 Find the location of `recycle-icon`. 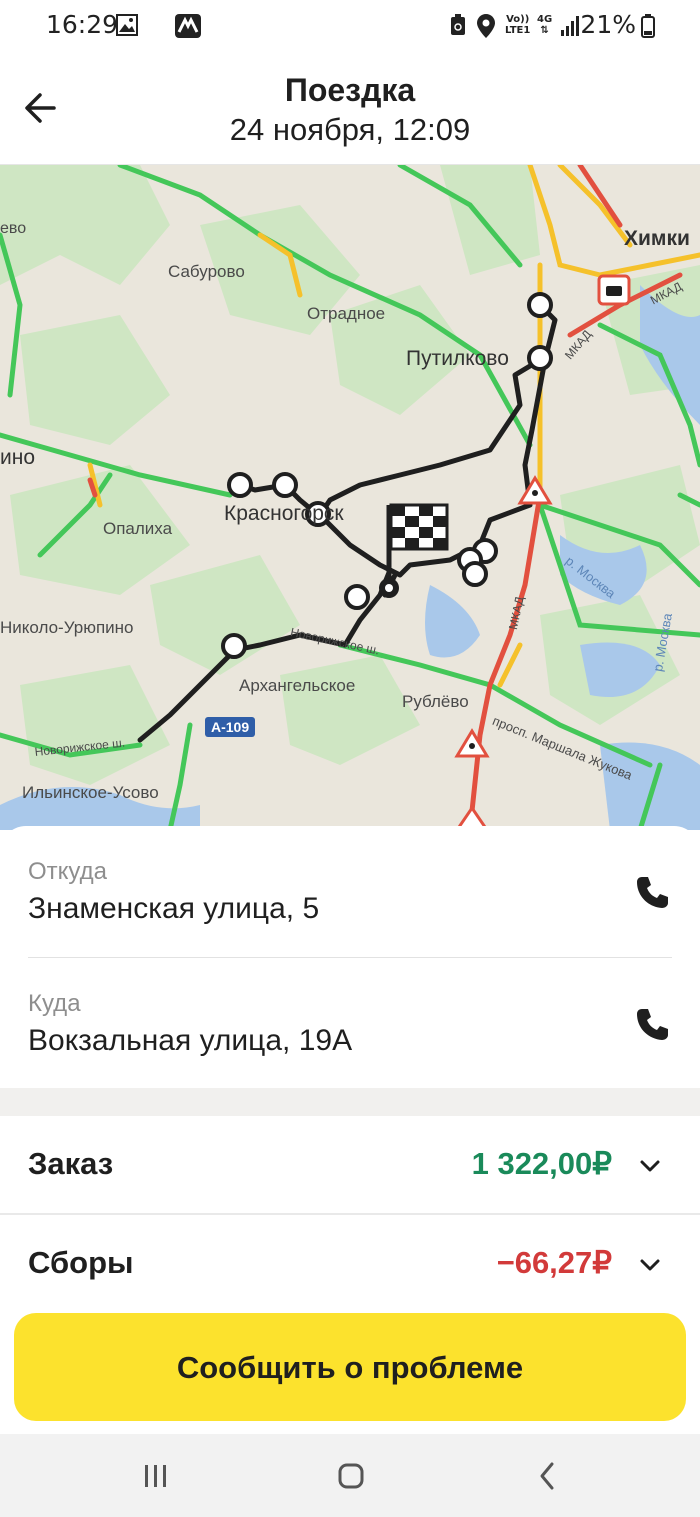

recycle-icon is located at coordinates (458, 24).